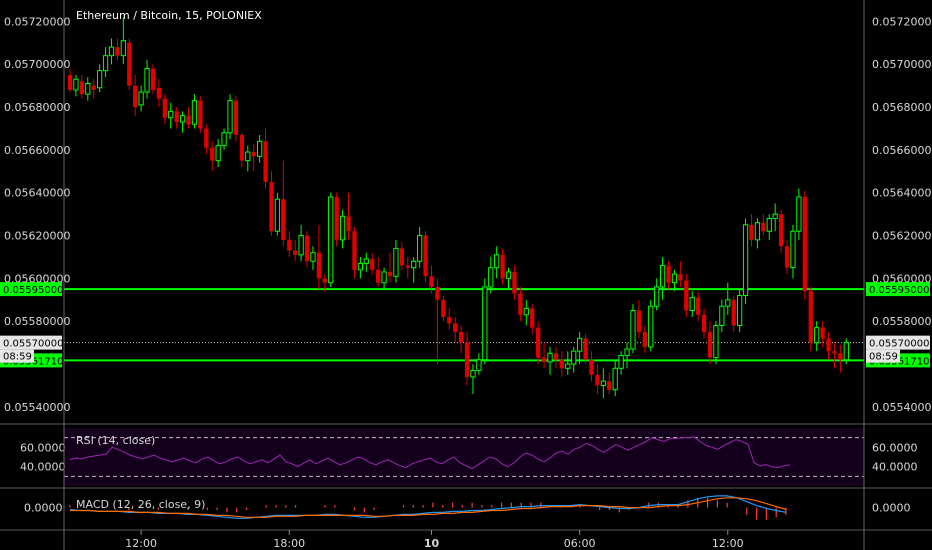 This screenshot has height=550, width=932. Describe the element at coordinates (902, 278) in the screenshot. I see `price-tick-label-right: 0.05600000` at that location.